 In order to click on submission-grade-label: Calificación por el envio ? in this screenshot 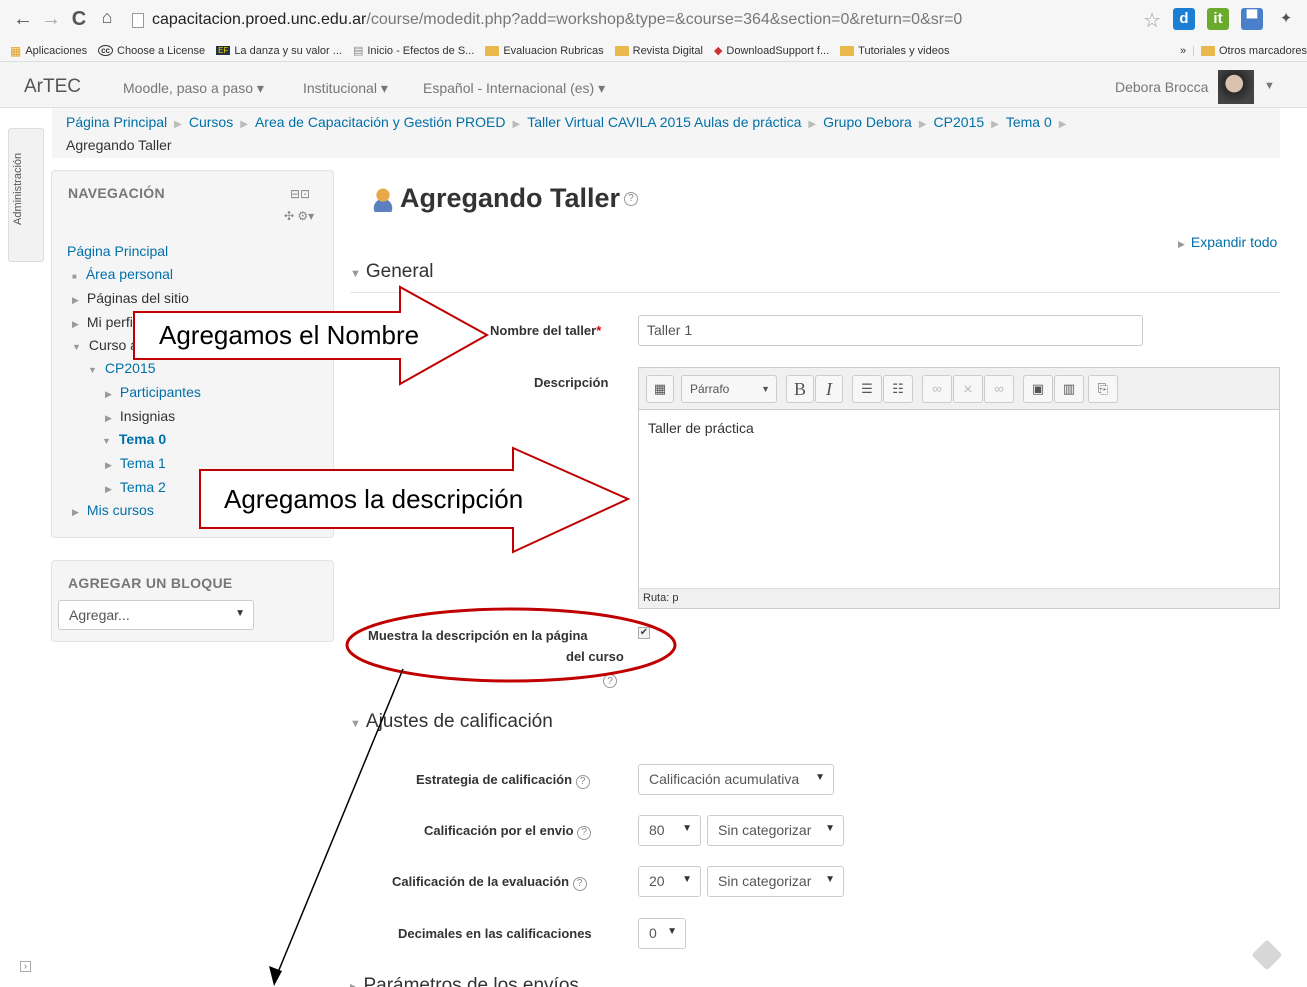, I will do `click(508, 831)`.